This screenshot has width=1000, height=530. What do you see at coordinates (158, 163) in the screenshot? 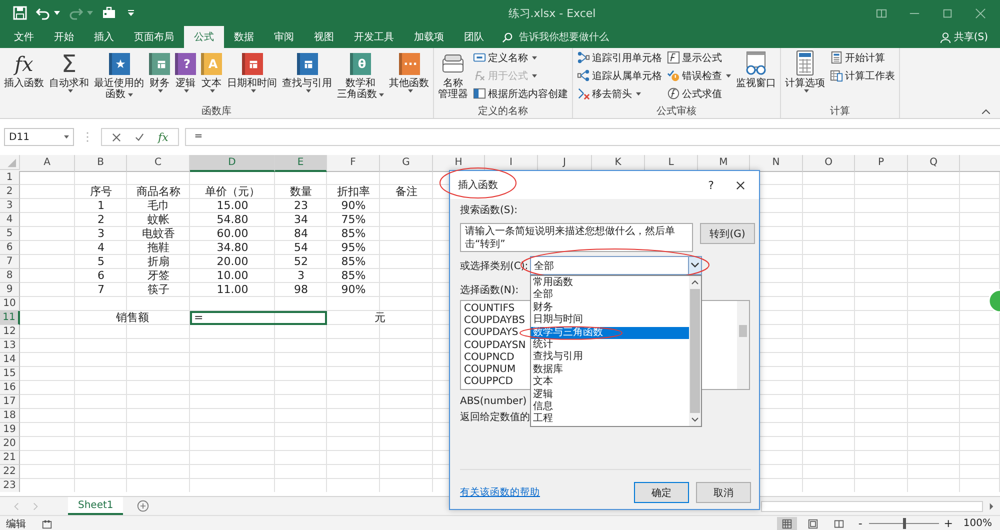
I see `column-header: C` at bounding box center [158, 163].